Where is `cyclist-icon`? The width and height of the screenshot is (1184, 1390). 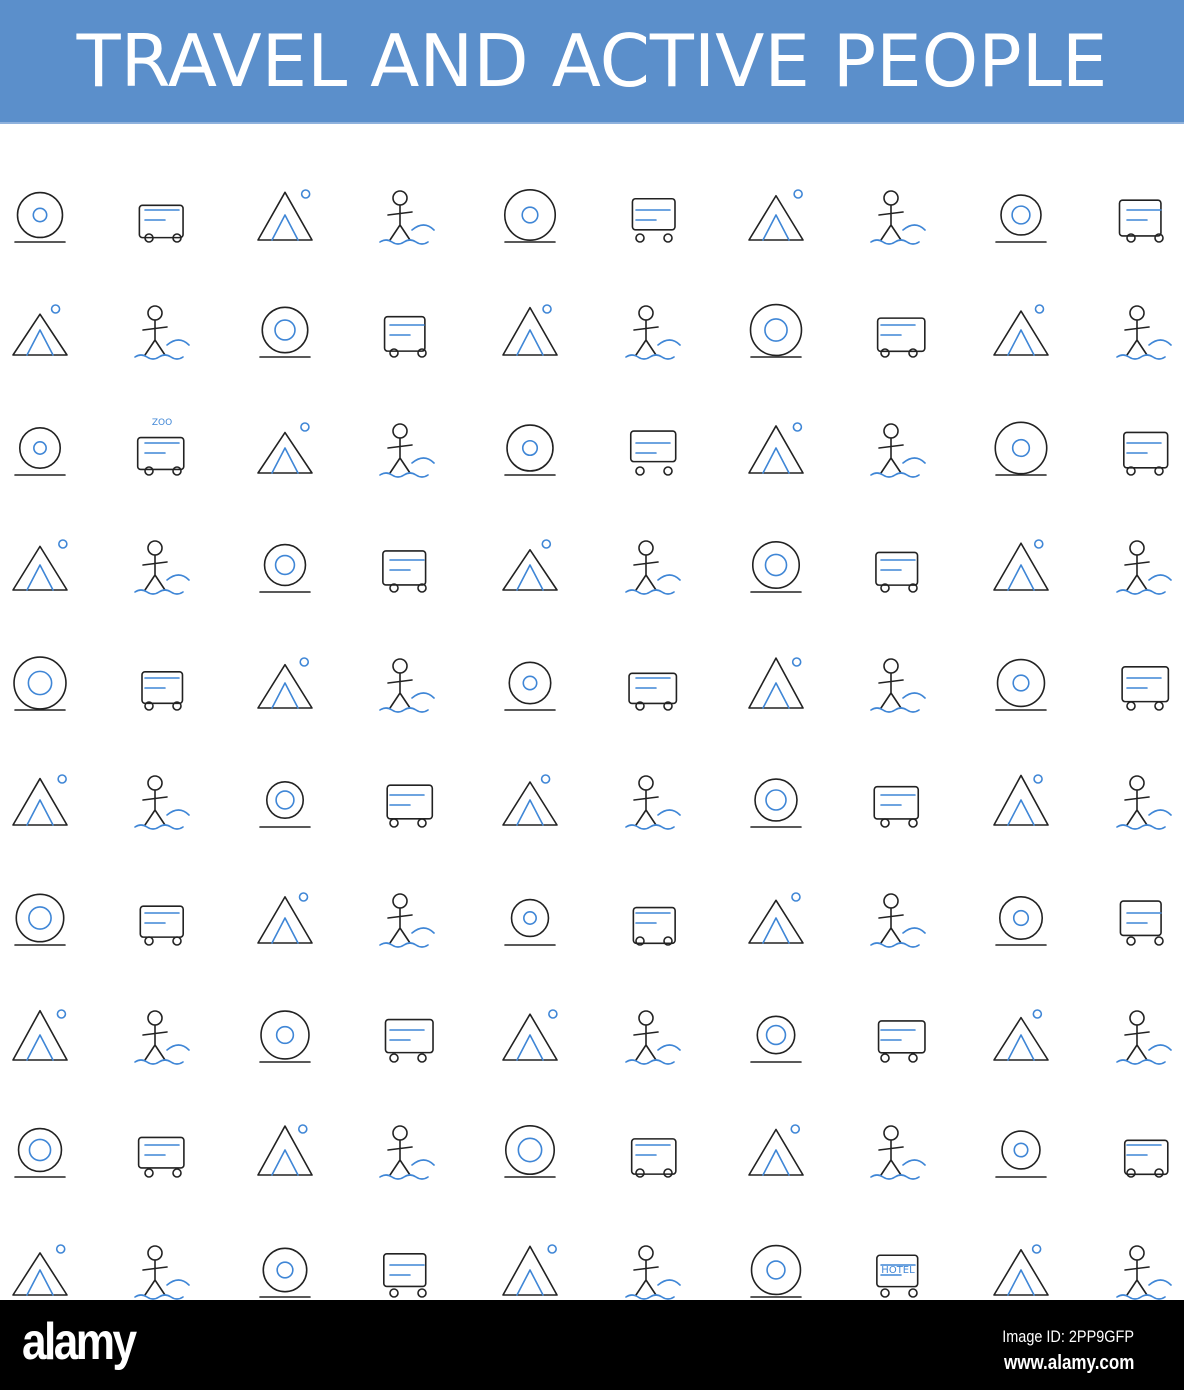
cyclist-icon is located at coordinates (162, 800).